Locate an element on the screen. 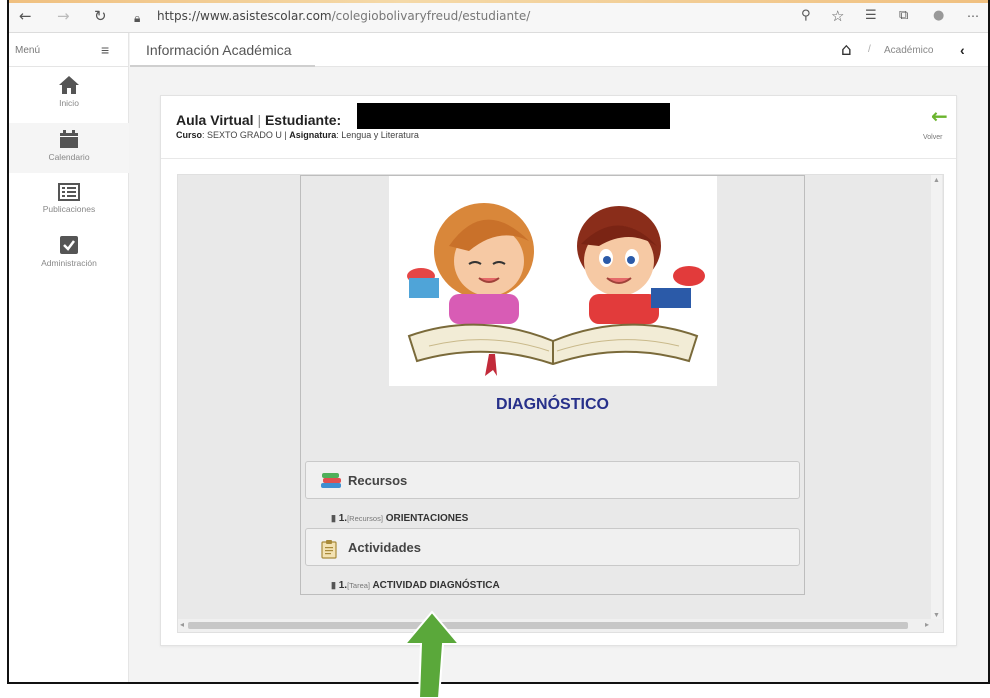 This screenshot has height=698, width=990. clipboard-icon is located at coordinates (329, 549).